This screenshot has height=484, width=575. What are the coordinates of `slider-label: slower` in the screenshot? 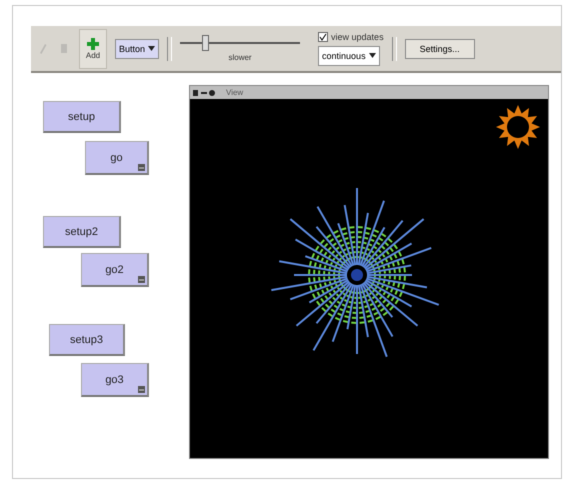 It's located at (240, 57).